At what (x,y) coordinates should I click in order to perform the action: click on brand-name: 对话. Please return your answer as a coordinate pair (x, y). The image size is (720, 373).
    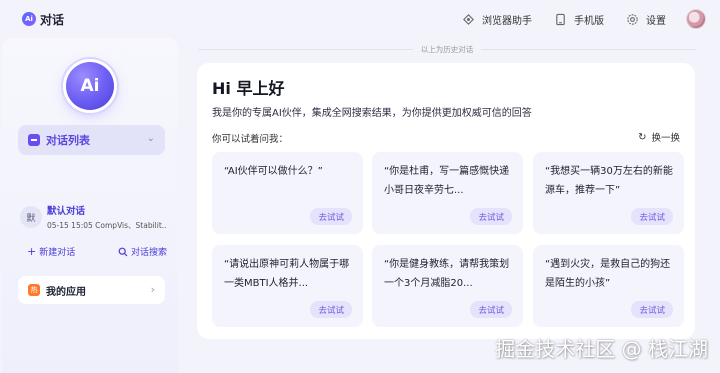
    Looking at the image, I should click on (52, 19).